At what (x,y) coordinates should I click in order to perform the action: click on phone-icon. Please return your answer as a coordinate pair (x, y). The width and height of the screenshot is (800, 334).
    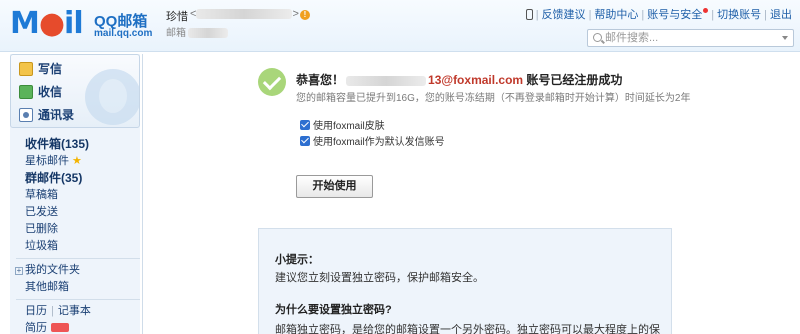
    Looking at the image, I should click on (529, 14).